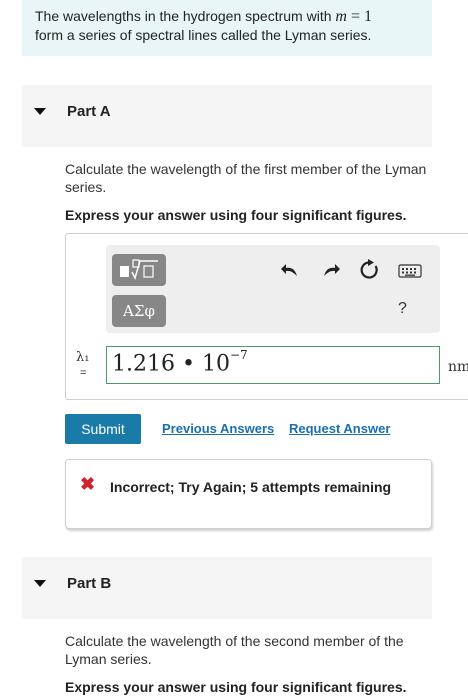 This screenshot has height=700, width=468. Describe the element at coordinates (458, 367) in the screenshot. I see `answer-unit: nm` at that location.